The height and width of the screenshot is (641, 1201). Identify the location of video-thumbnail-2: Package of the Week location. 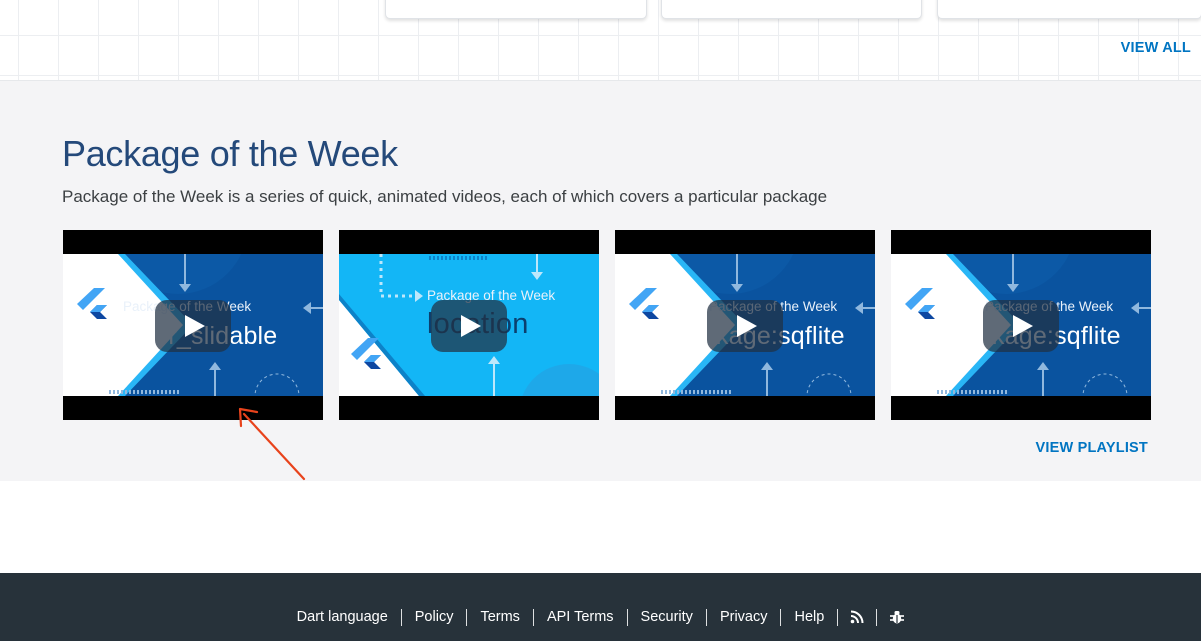
(469, 325).